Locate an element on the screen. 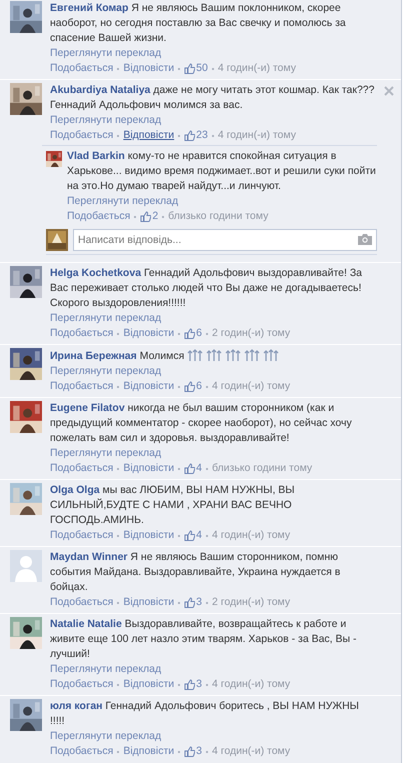 This screenshot has width=409, height=763. author-link: юля коган is located at coordinates (76, 706).